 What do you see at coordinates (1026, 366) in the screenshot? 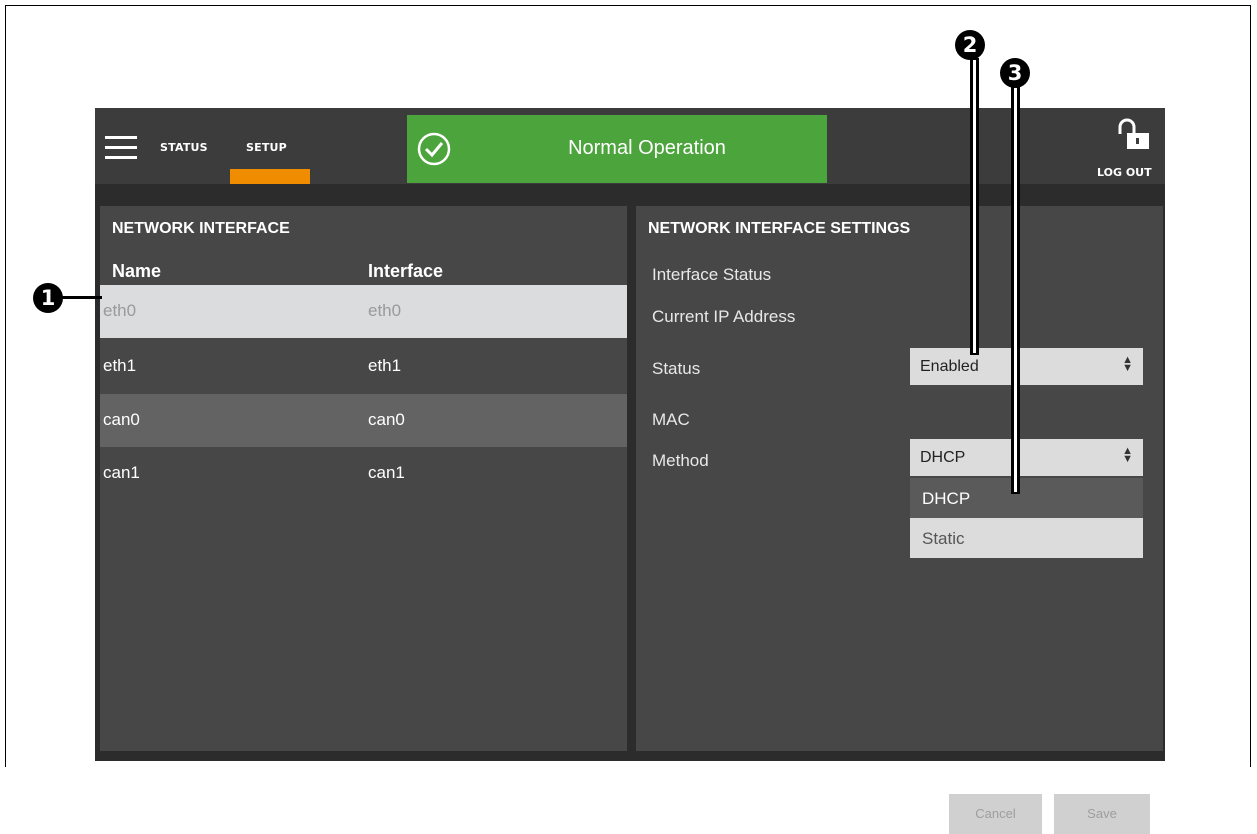
I see `status-select: Enabled ▲ ▼` at bounding box center [1026, 366].